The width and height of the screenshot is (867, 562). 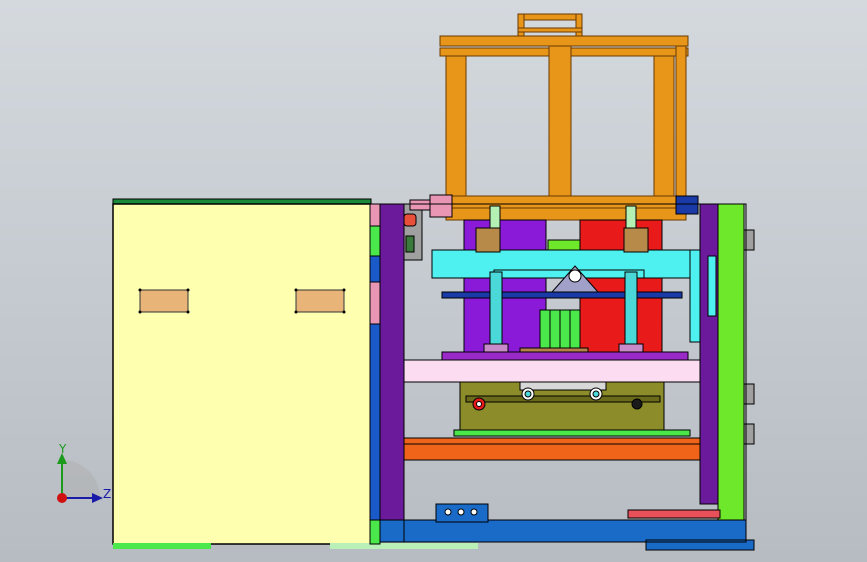 I want to click on central-press-mechanism, so click(x=574, y=283).